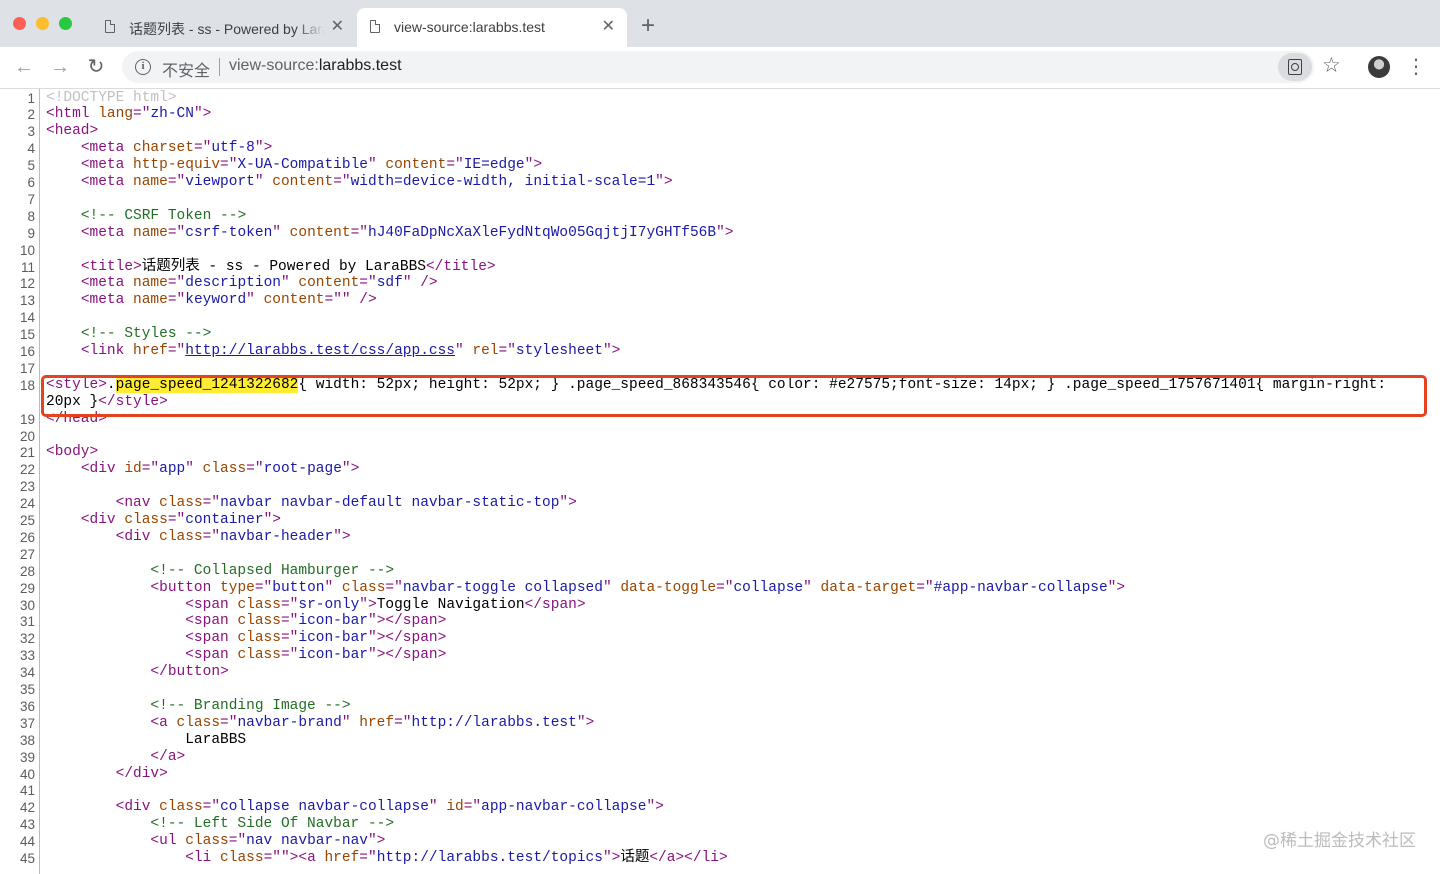 Image resolution: width=1440 pixels, height=874 pixels. I want to click on search-page-button, so click(1295, 67).